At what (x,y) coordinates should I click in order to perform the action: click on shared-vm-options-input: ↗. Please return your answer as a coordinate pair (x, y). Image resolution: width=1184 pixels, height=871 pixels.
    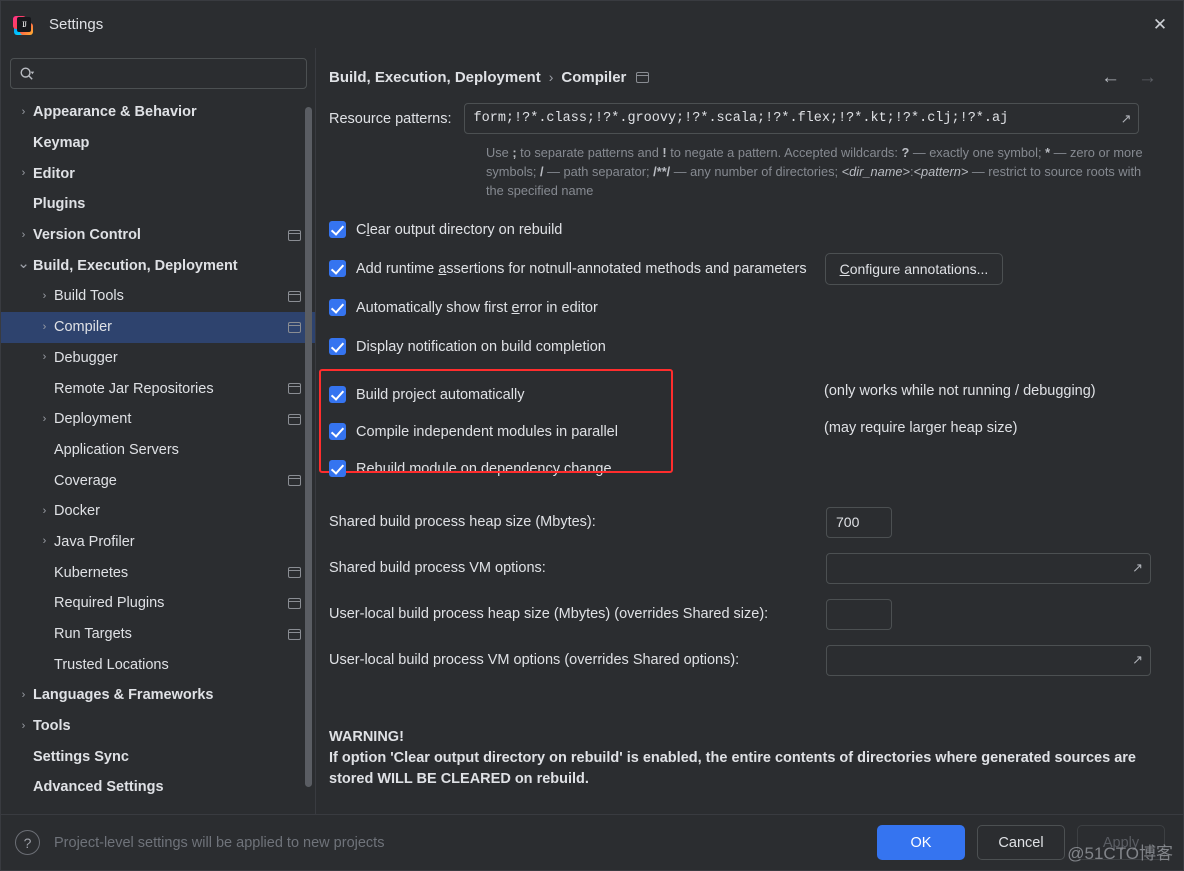
    Looking at the image, I should click on (988, 568).